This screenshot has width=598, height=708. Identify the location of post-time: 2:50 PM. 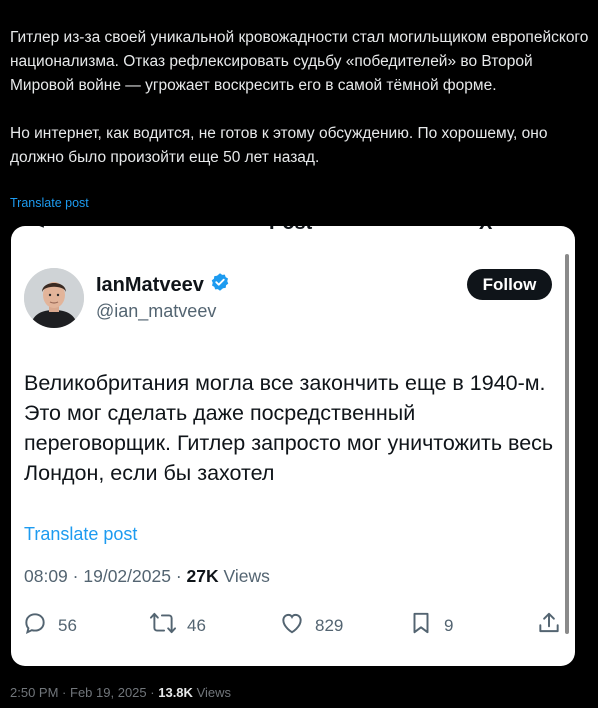
(34, 692).